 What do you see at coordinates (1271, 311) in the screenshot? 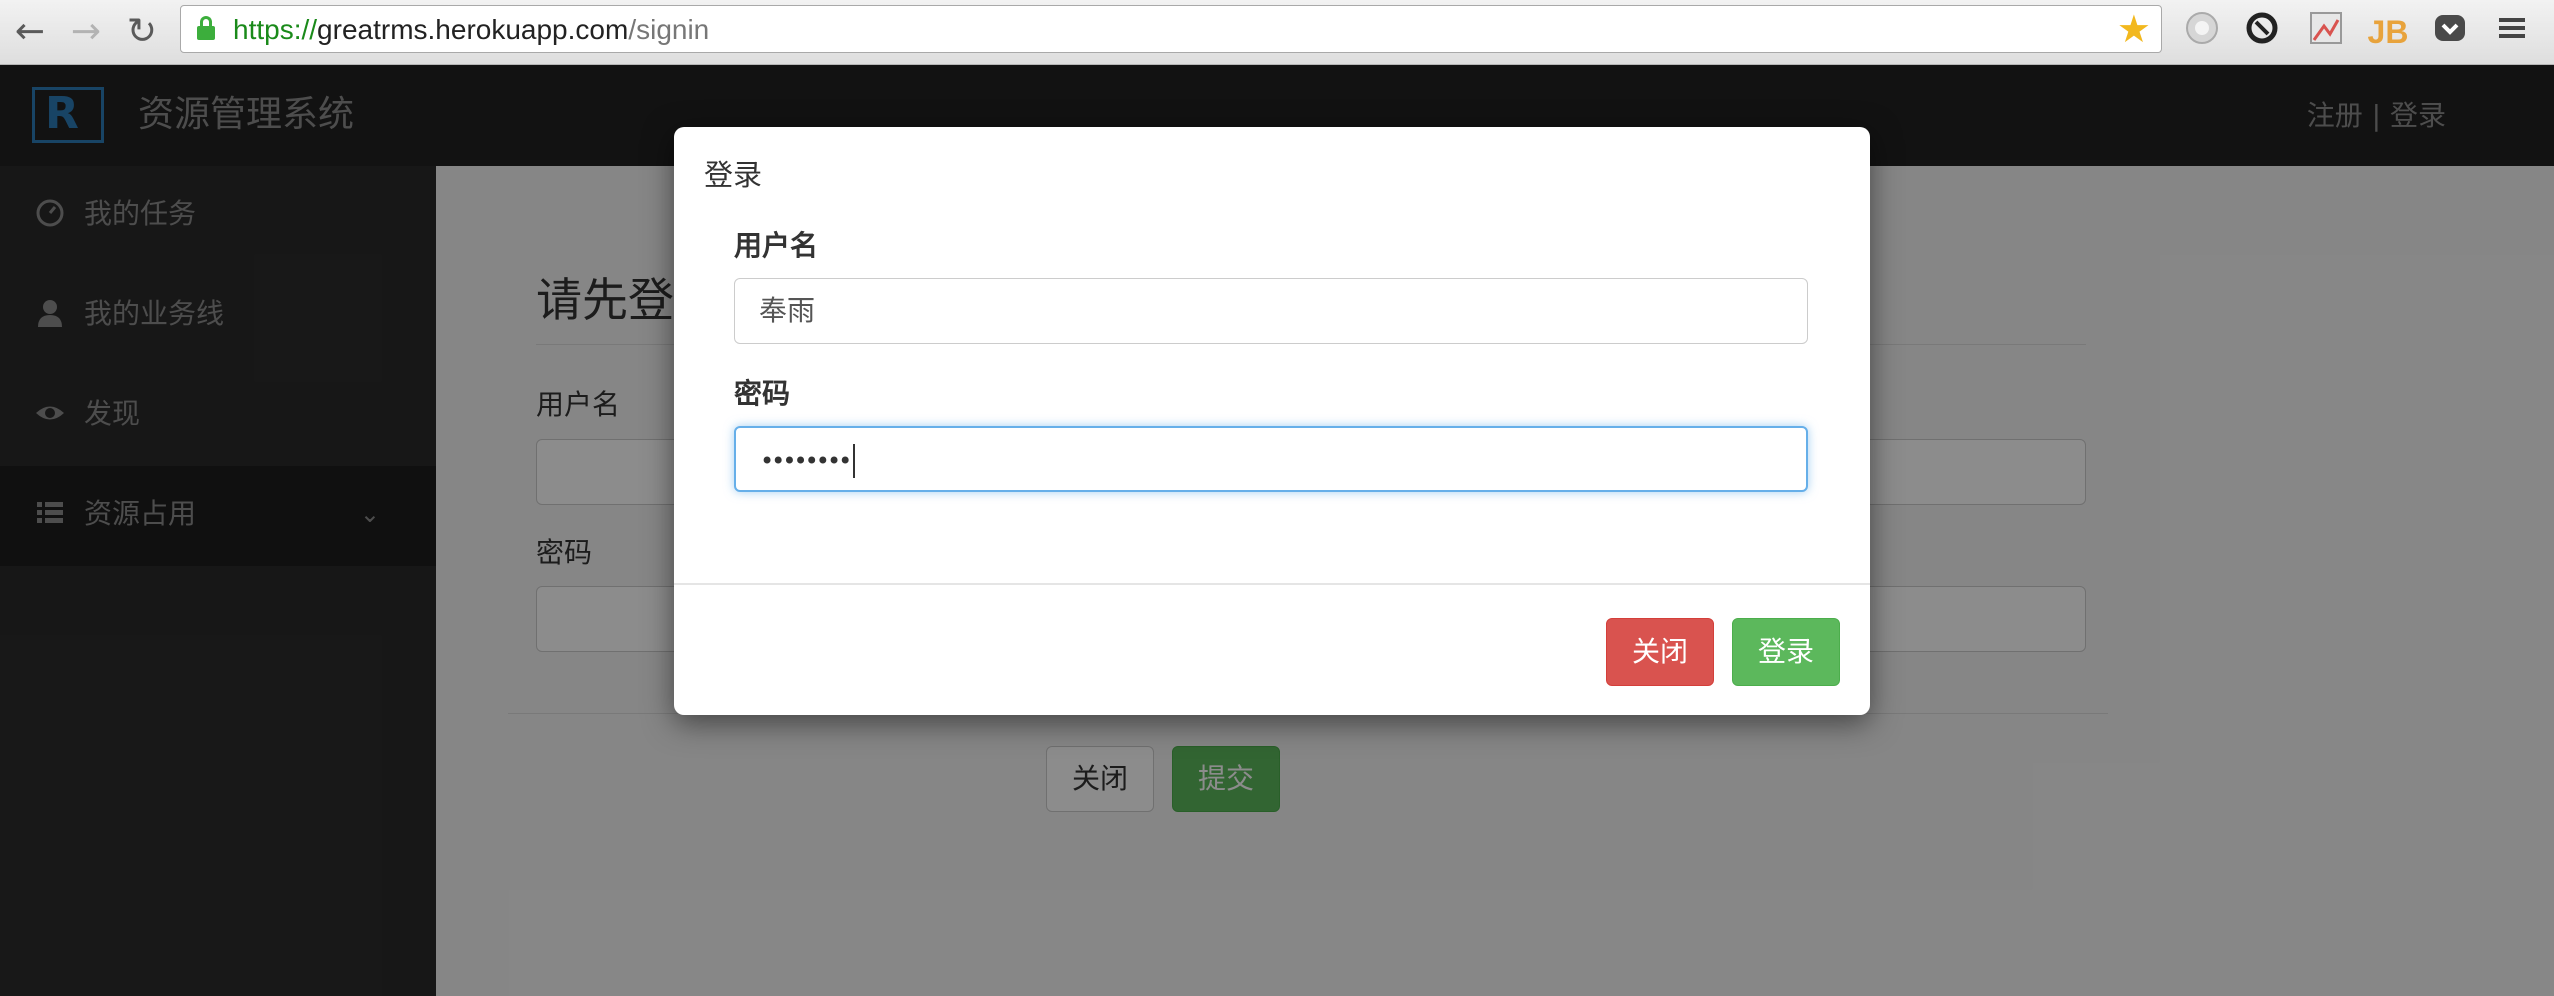
I see `username-input: 奉雨` at bounding box center [1271, 311].